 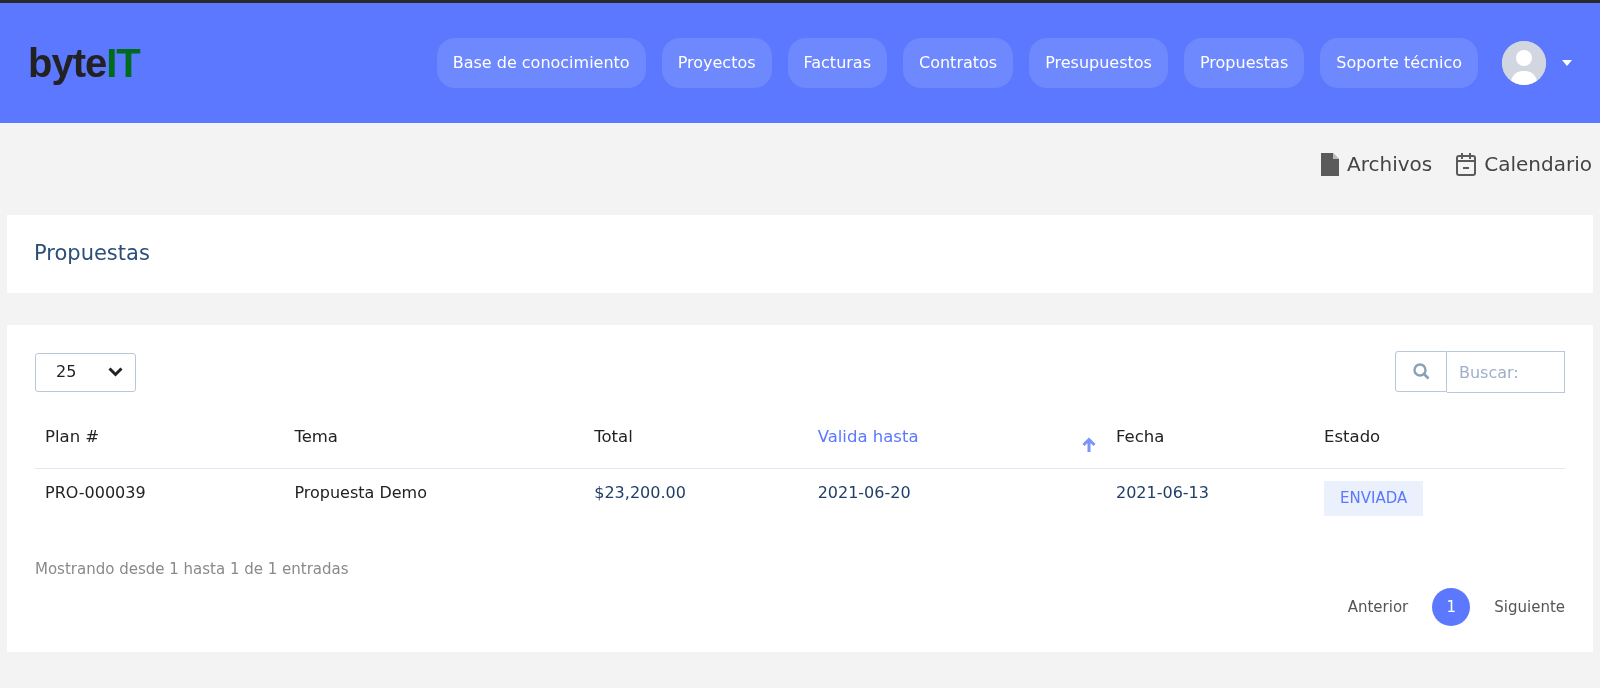 What do you see at coordinates (1374, 498) in the screenshot?
I see `status-badge: ENVIADA` at bounding box center [1374, 498].